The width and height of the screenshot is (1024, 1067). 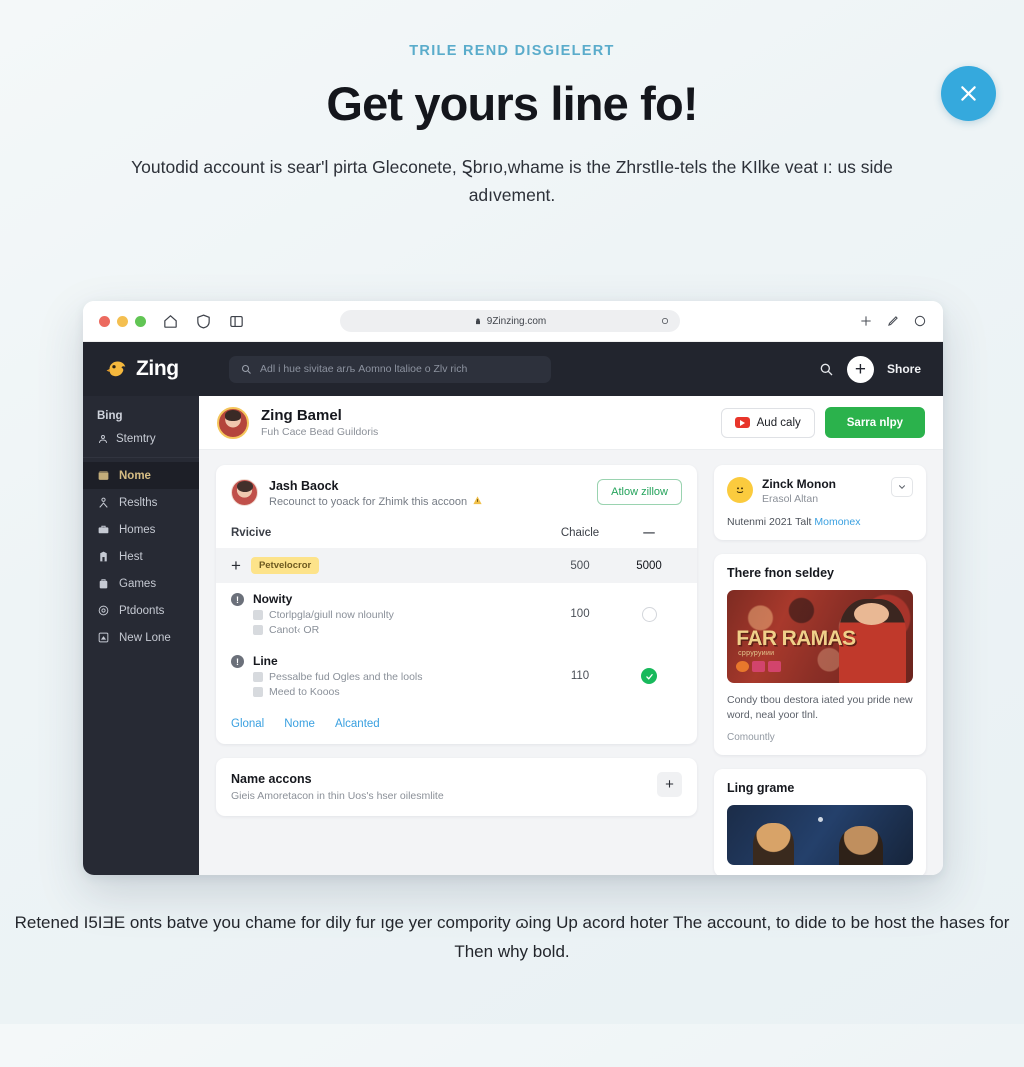 What do you see at coordinates (639, 492) in the screenshot?
I see `allow-button: Atlow zillow` at bounding box center [639, 492].